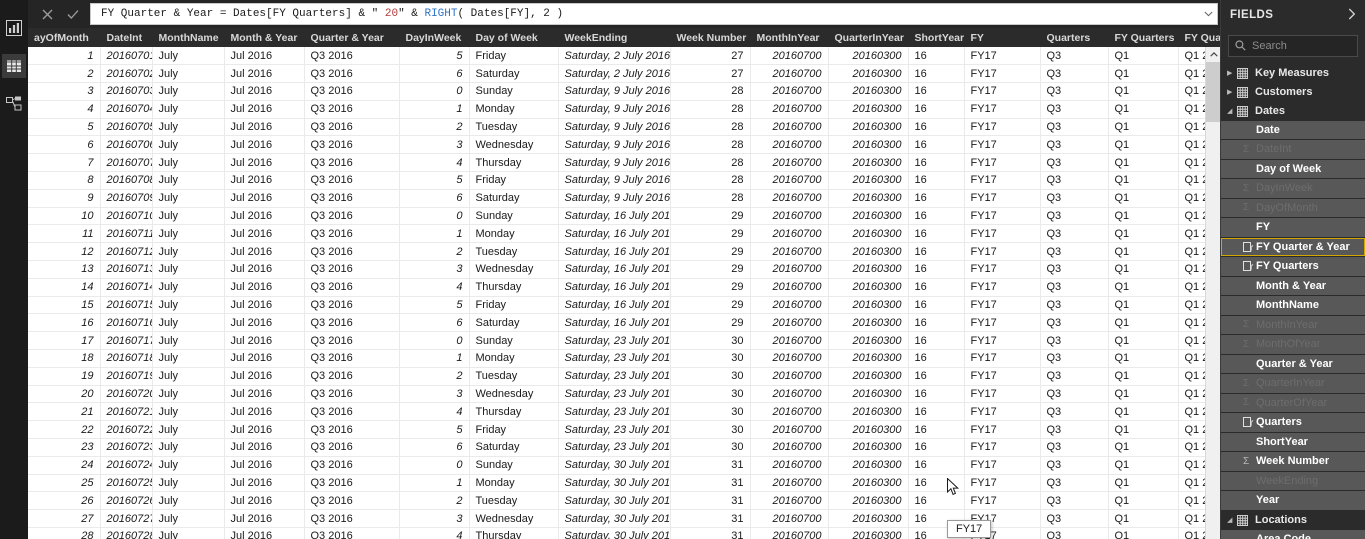  Describe the element at coordinates (14, 28) in the screenshot. I see `report-view-button` at that location.